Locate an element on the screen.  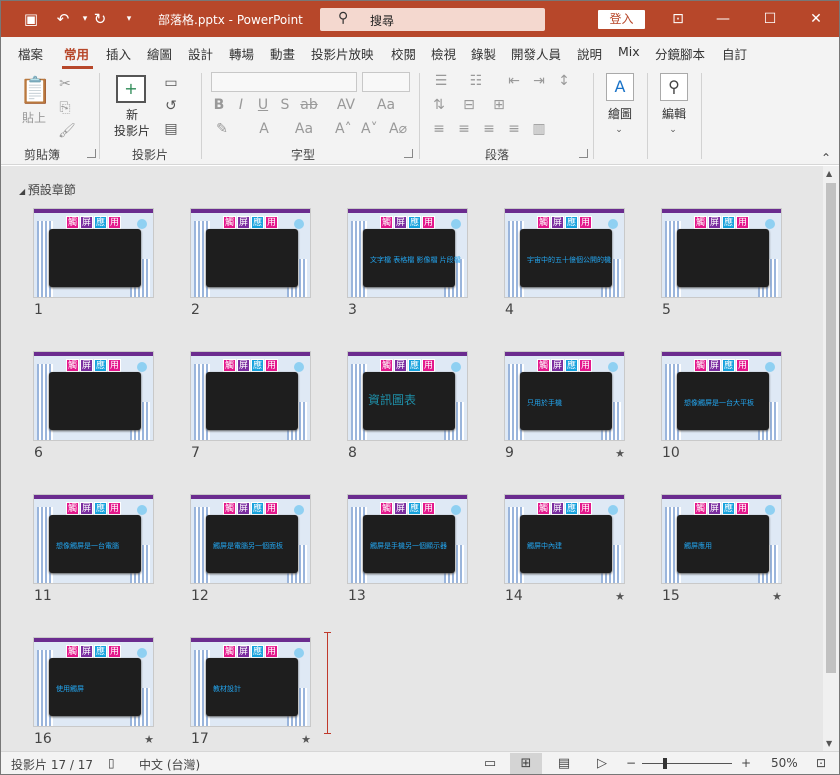
paragraph-launcher-icon is located at coordinates (583, 153).